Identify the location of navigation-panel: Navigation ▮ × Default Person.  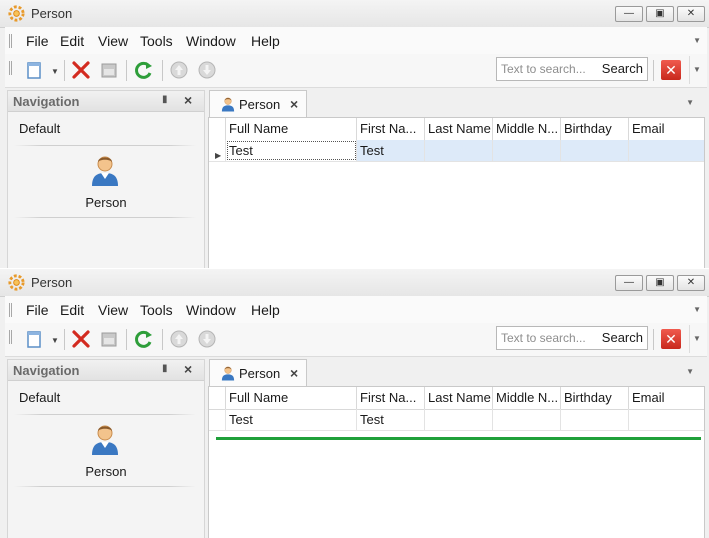
(106, 448).